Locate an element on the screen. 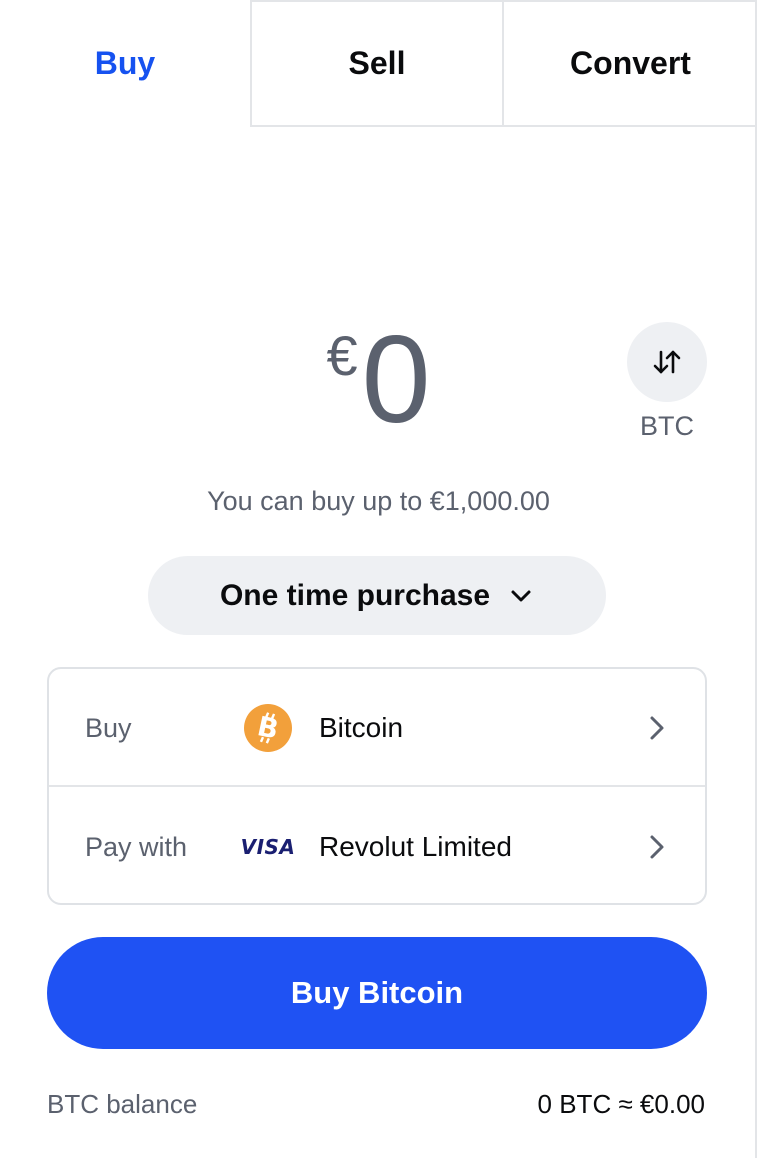  bitcoin-icon: B is located at coordinates (268, 728).